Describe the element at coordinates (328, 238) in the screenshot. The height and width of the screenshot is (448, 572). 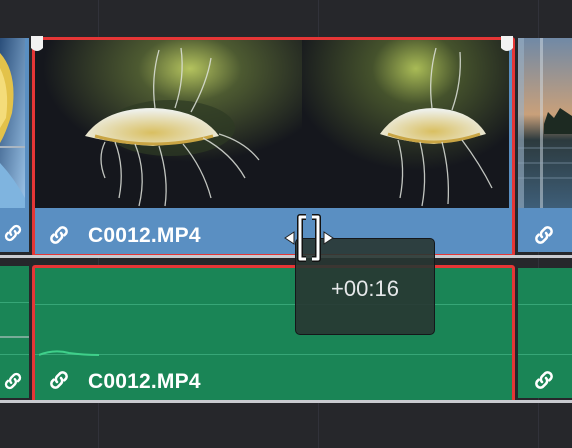
I see `arrow-right-icon` at that location.